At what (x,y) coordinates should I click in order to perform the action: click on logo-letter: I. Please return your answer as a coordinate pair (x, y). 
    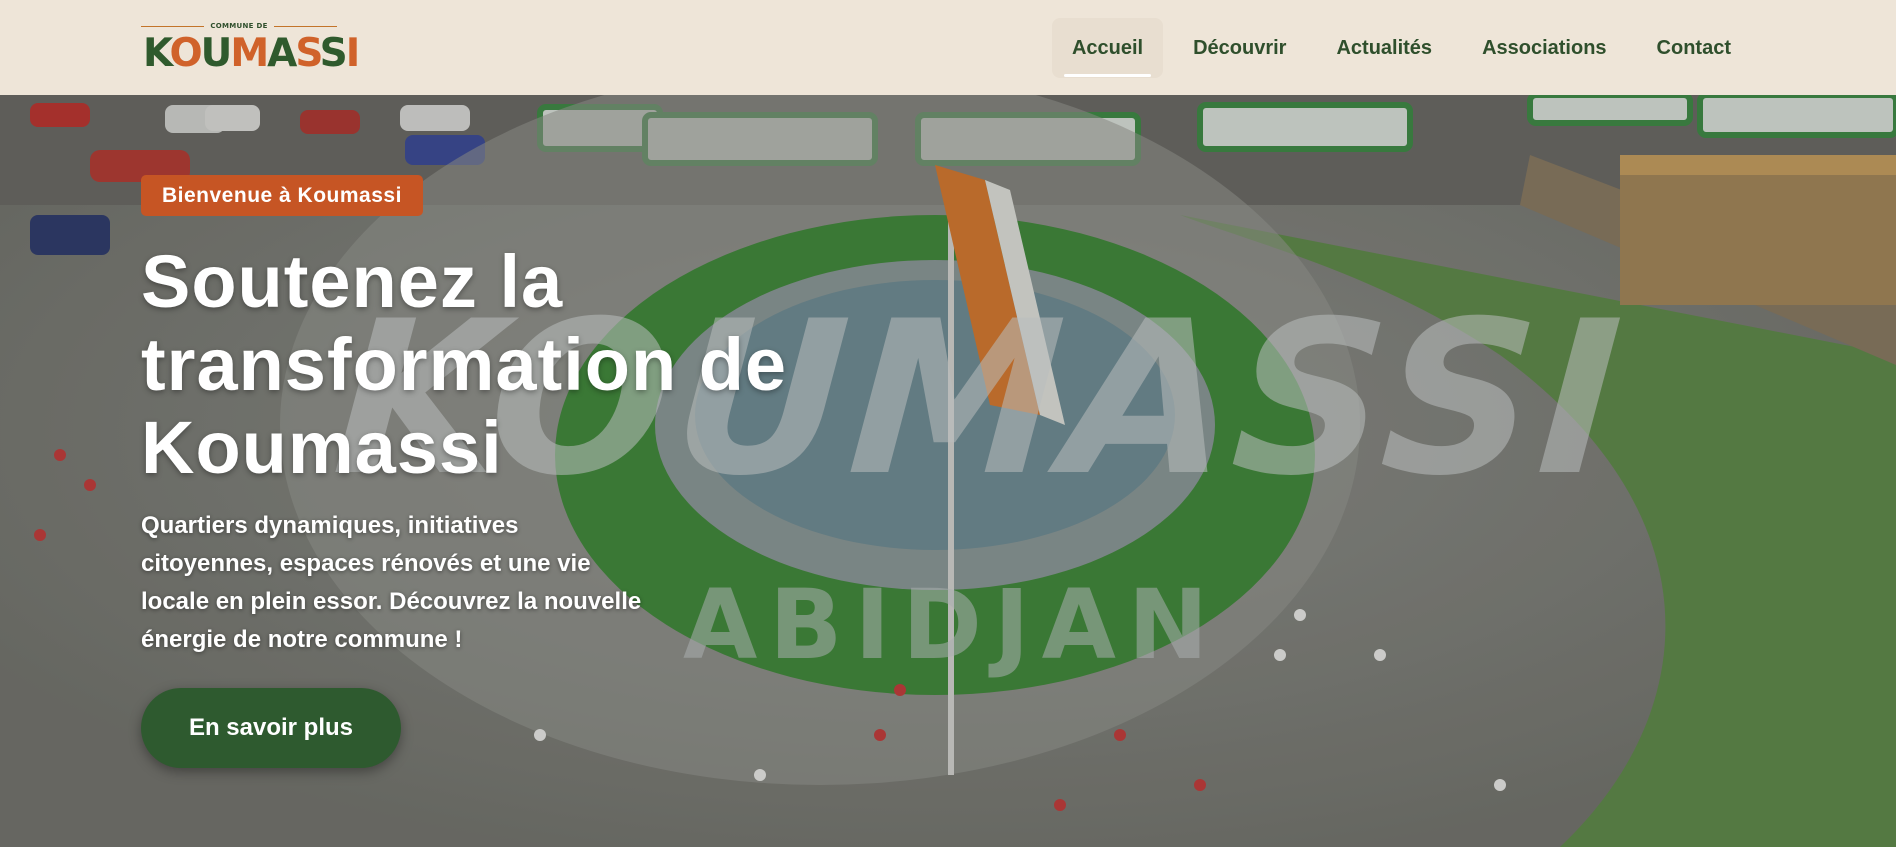
    Looking at the image, I should click on (352, 53).